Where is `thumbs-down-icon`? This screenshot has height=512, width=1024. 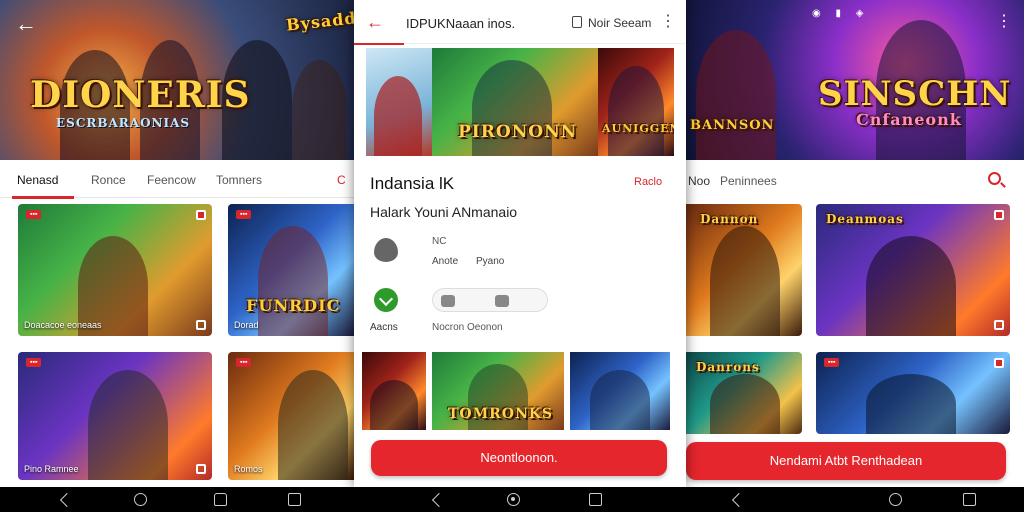
thumbs-down-icon is located at coordinates (502, 301).